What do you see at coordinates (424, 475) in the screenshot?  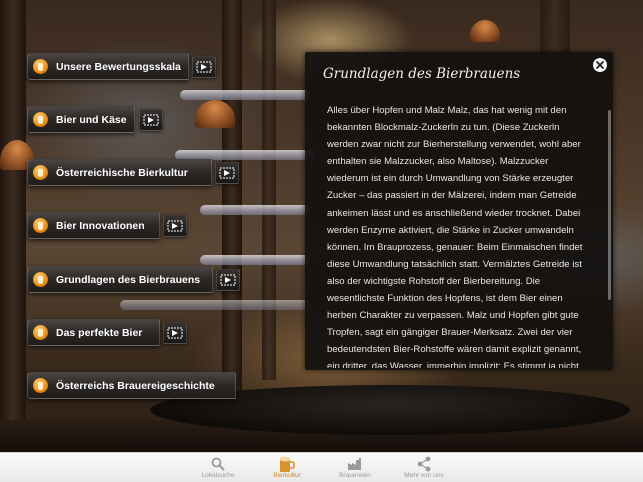 I see `tab-label: Mehr von uns` at bounding box center [424, 475].